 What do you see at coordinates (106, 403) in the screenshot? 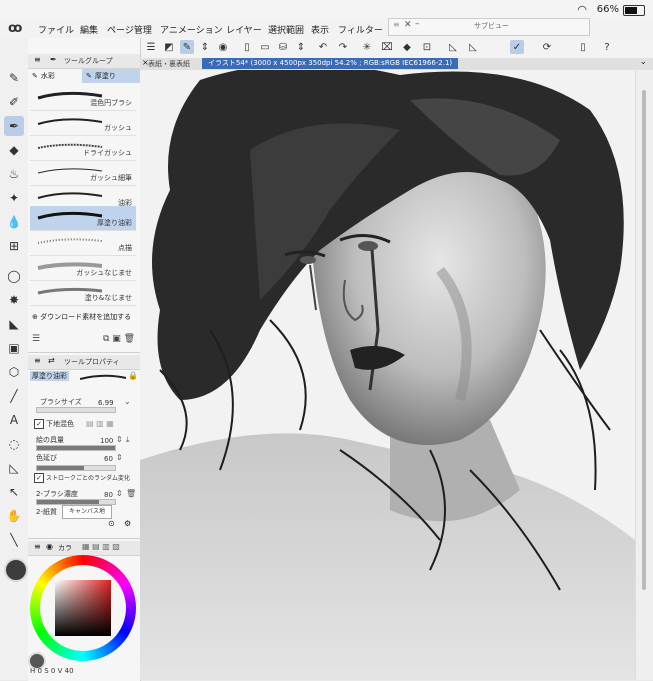
I see `brush-size-value: 6.99` at bounding box center [106, 403].